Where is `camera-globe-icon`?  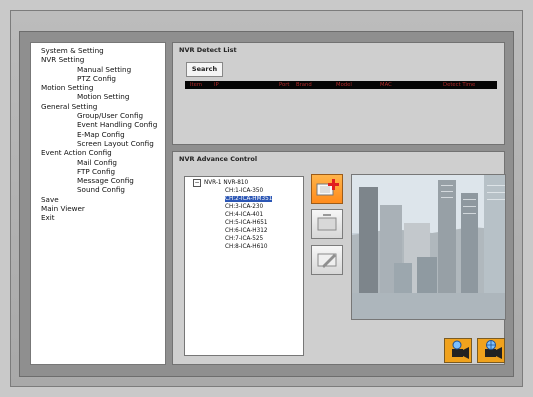
camera-globe-icon is located at coordinates (493, 349).